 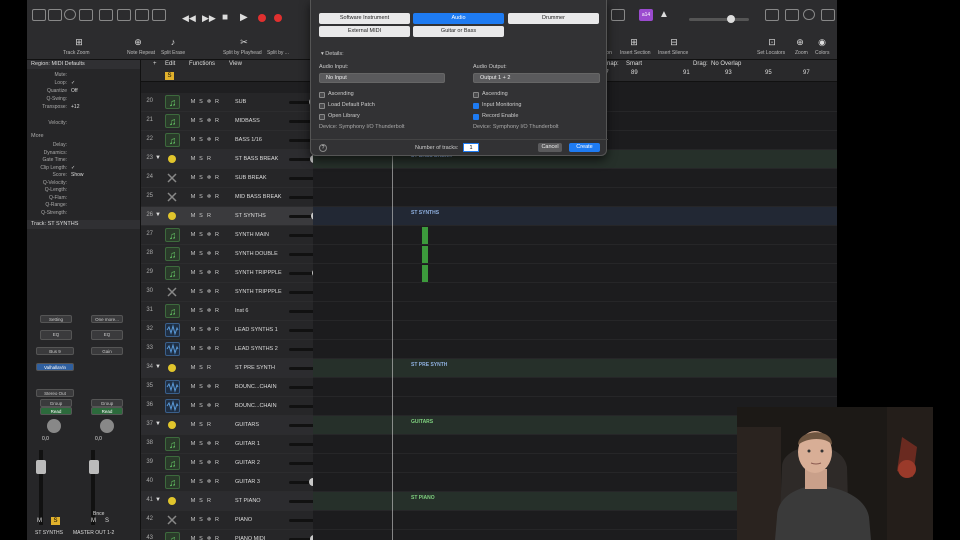 What do you see at coordinates (83, 100) in the screenshot?
I see `inspector-row: Q-Swing:` at bounding box center [83, 100].